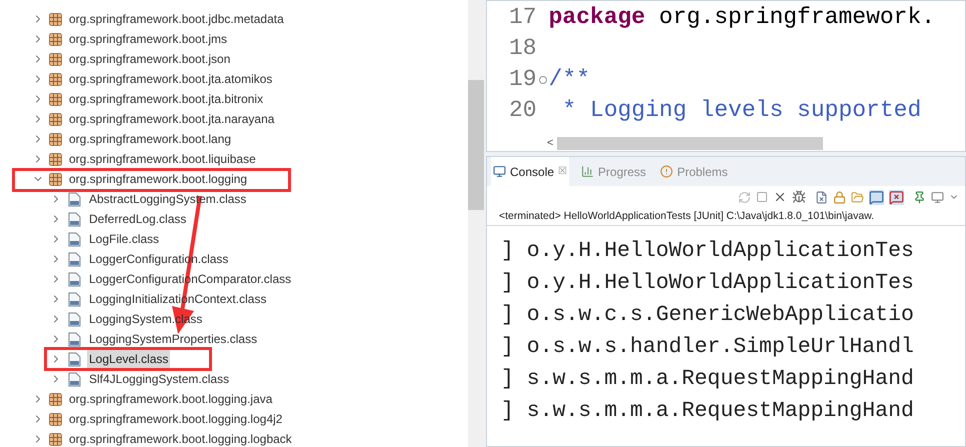 The width and height of the screenshot is (966, 447). I want to click on tree-item: org.springframework.boot.jta.bitronix, so click(166, 99).